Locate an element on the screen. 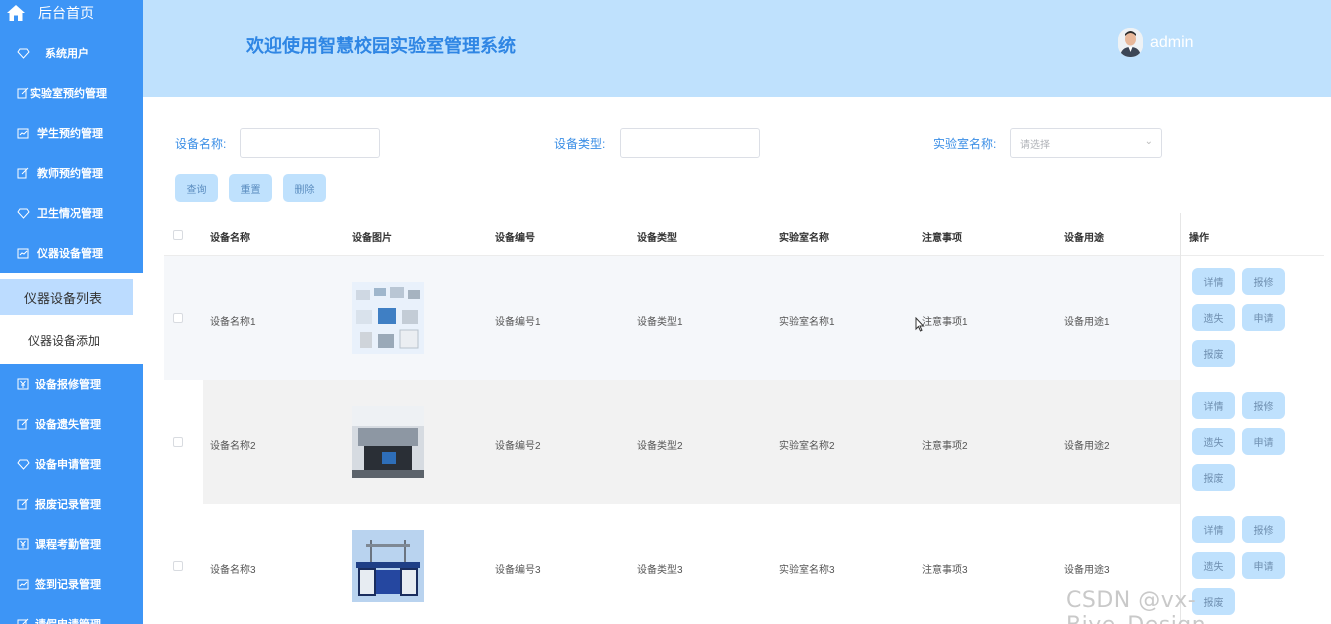 This screenshot has height=624, width=1331. sidebar-item-student-booking: 学生预约管理 is located at coordinates (71, 133).